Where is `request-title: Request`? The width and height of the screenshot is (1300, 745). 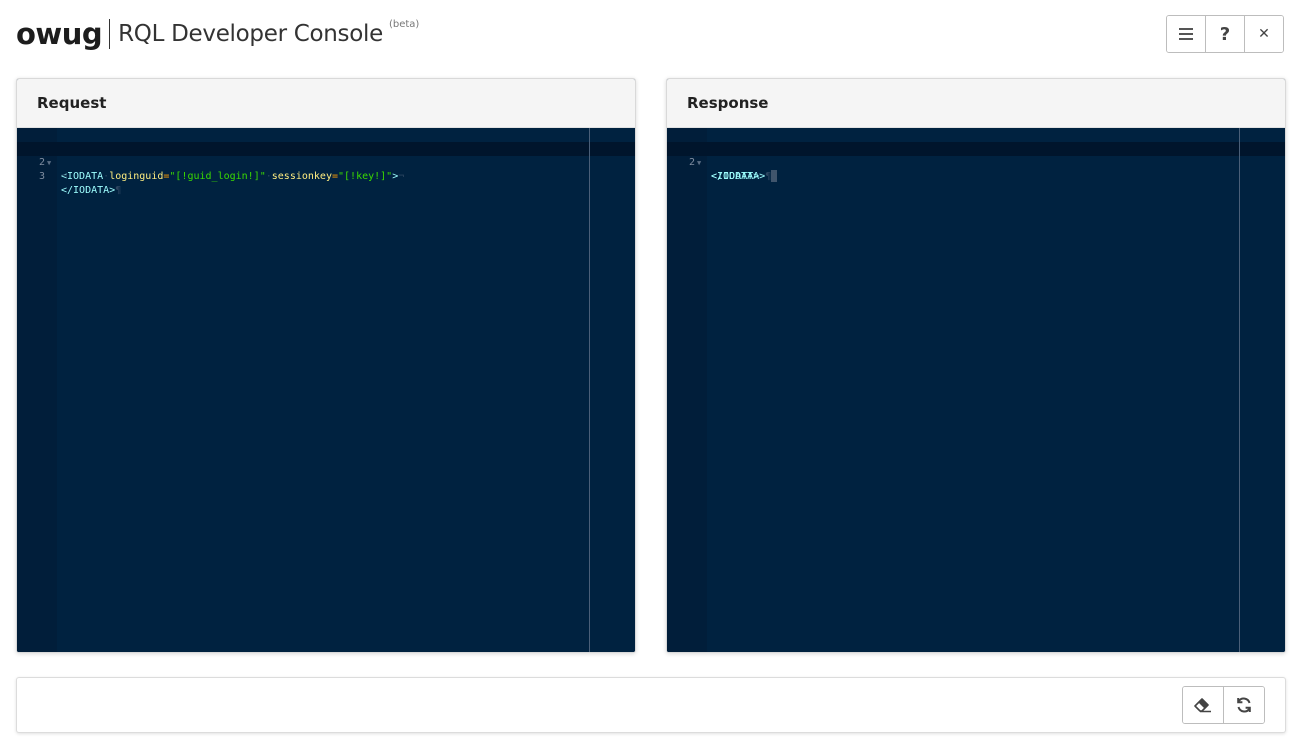 request-title: Request is located at coordinates (72, 103).